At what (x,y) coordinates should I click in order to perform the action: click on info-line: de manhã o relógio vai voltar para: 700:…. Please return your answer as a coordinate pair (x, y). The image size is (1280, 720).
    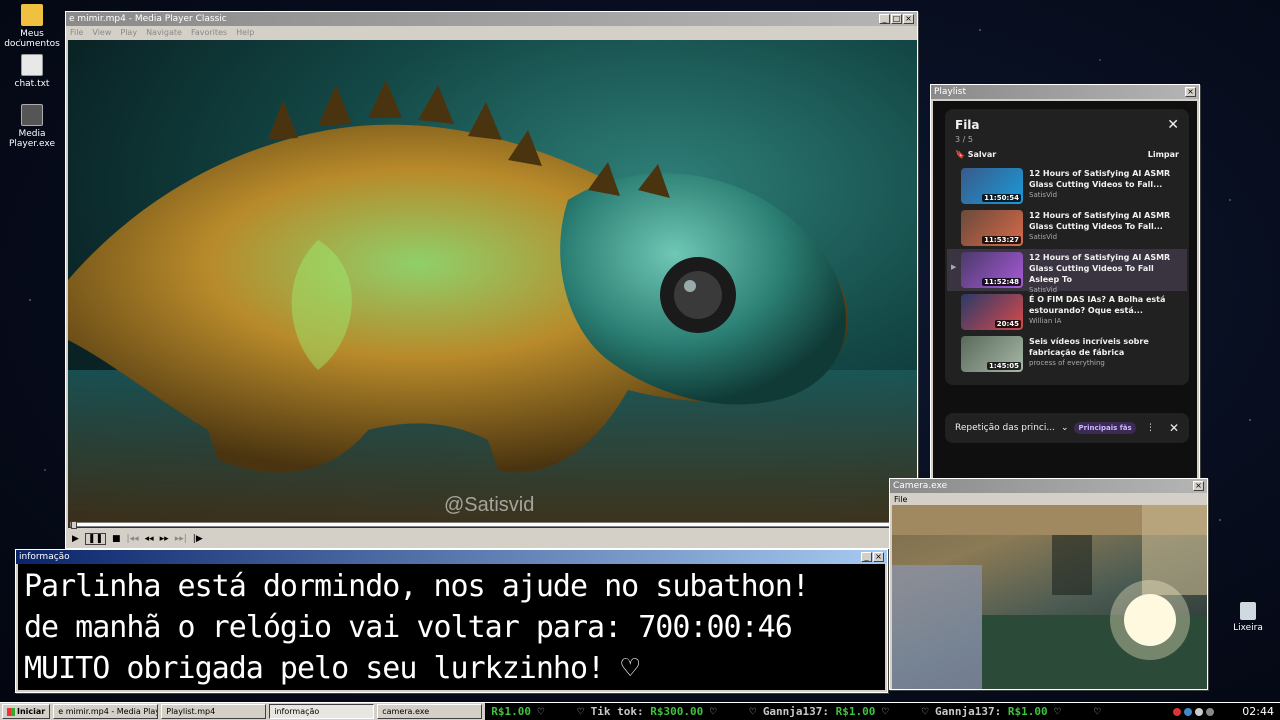
    Looking at the image, I should click on (408, 627).